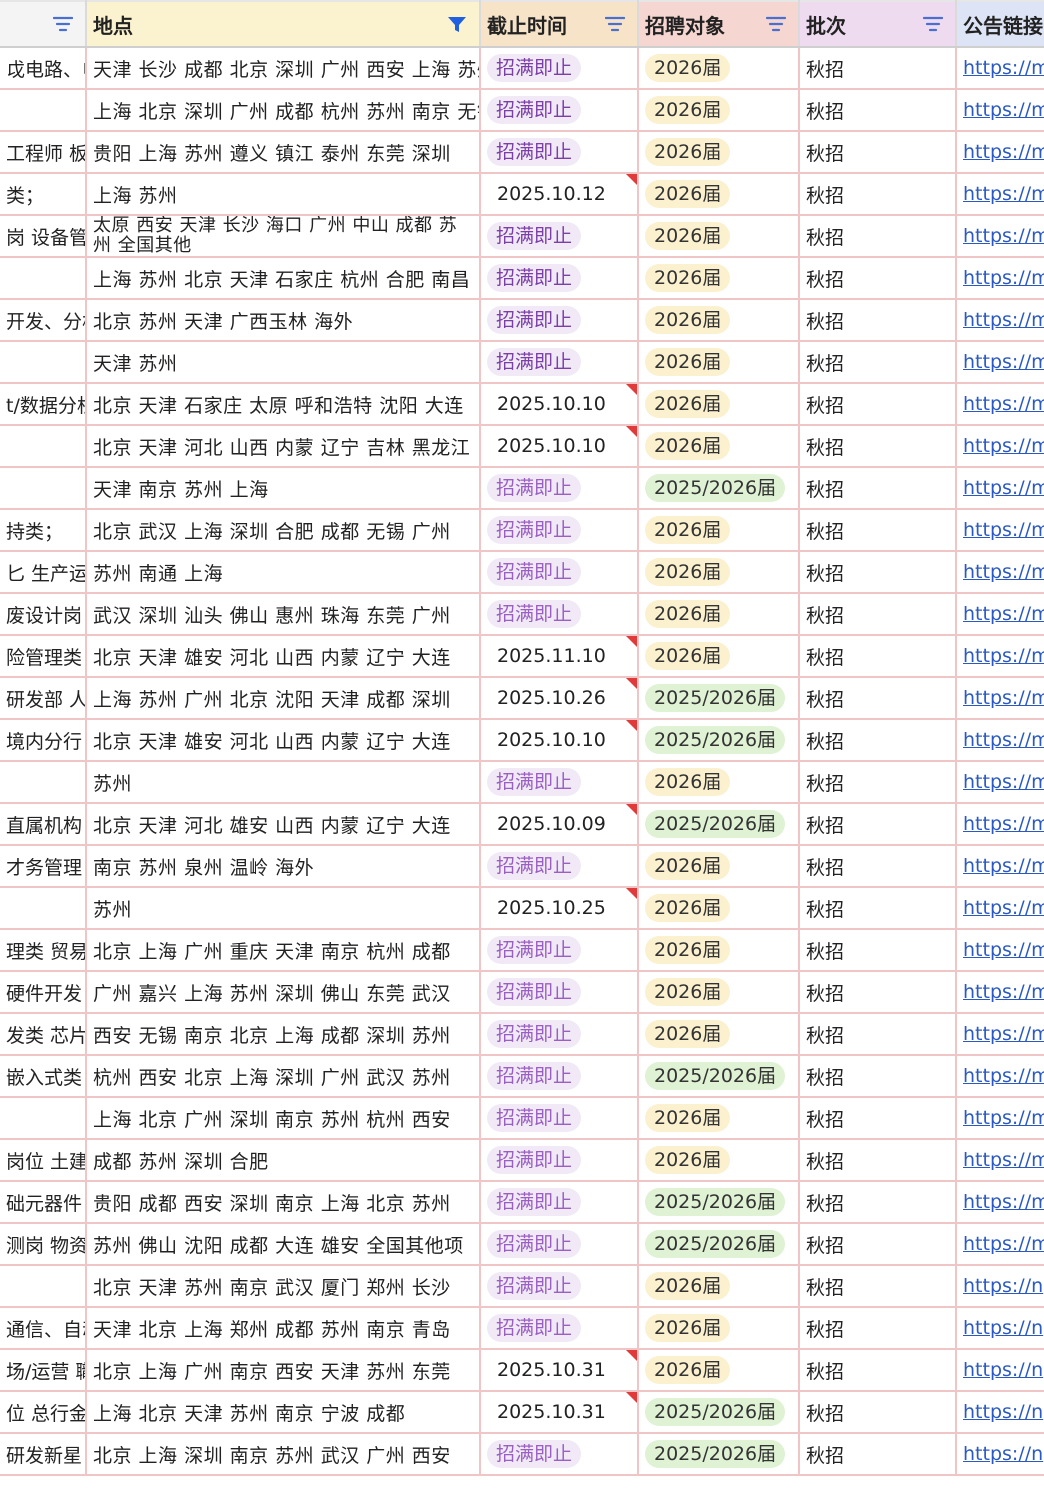 The width and height of the screenshot is (1044, 1488). Describe the element at coordinates (283, 446) in the screenshot. I see `cell-location: 北京 天津 河北 山西 内蒙 辽宁 吉林 黑龙江` at that location.